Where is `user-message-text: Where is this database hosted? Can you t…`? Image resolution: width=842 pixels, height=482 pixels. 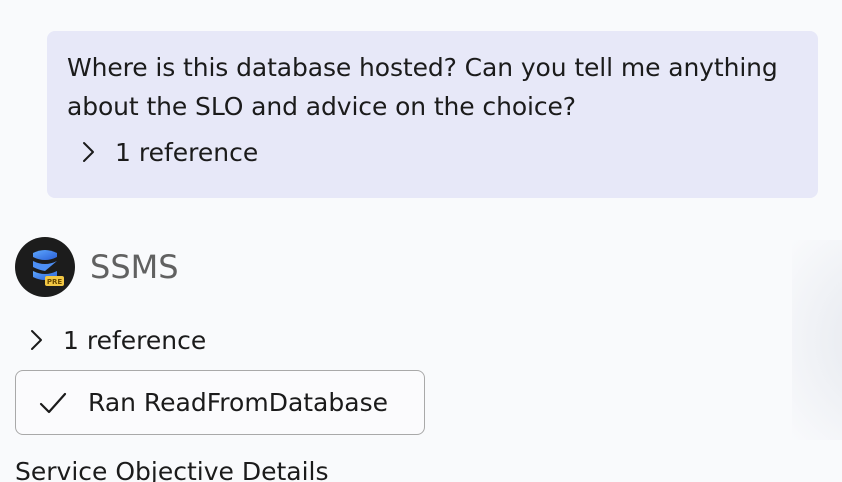
user-message-text: Where is this database hosted? Can you t… is located at coordinates (422, 87).